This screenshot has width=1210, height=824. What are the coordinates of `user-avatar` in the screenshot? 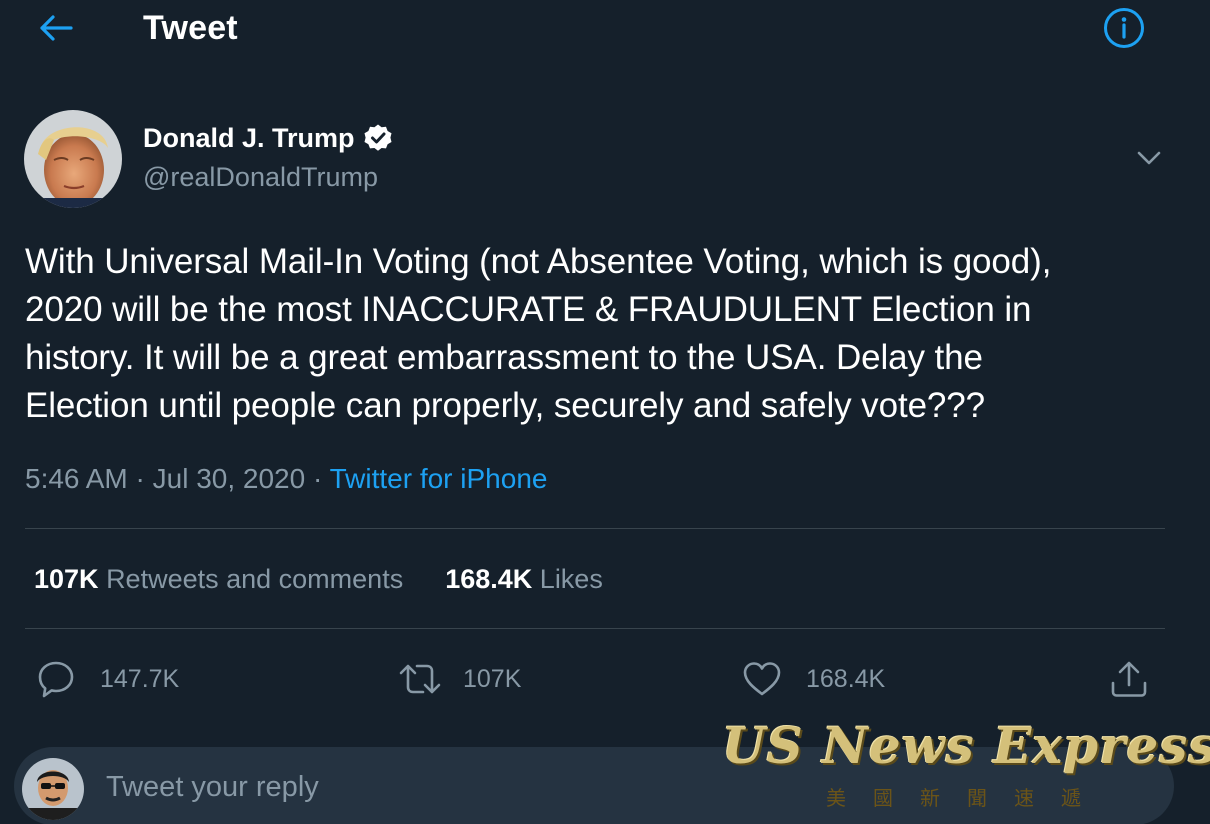 It's located at (53, 789).